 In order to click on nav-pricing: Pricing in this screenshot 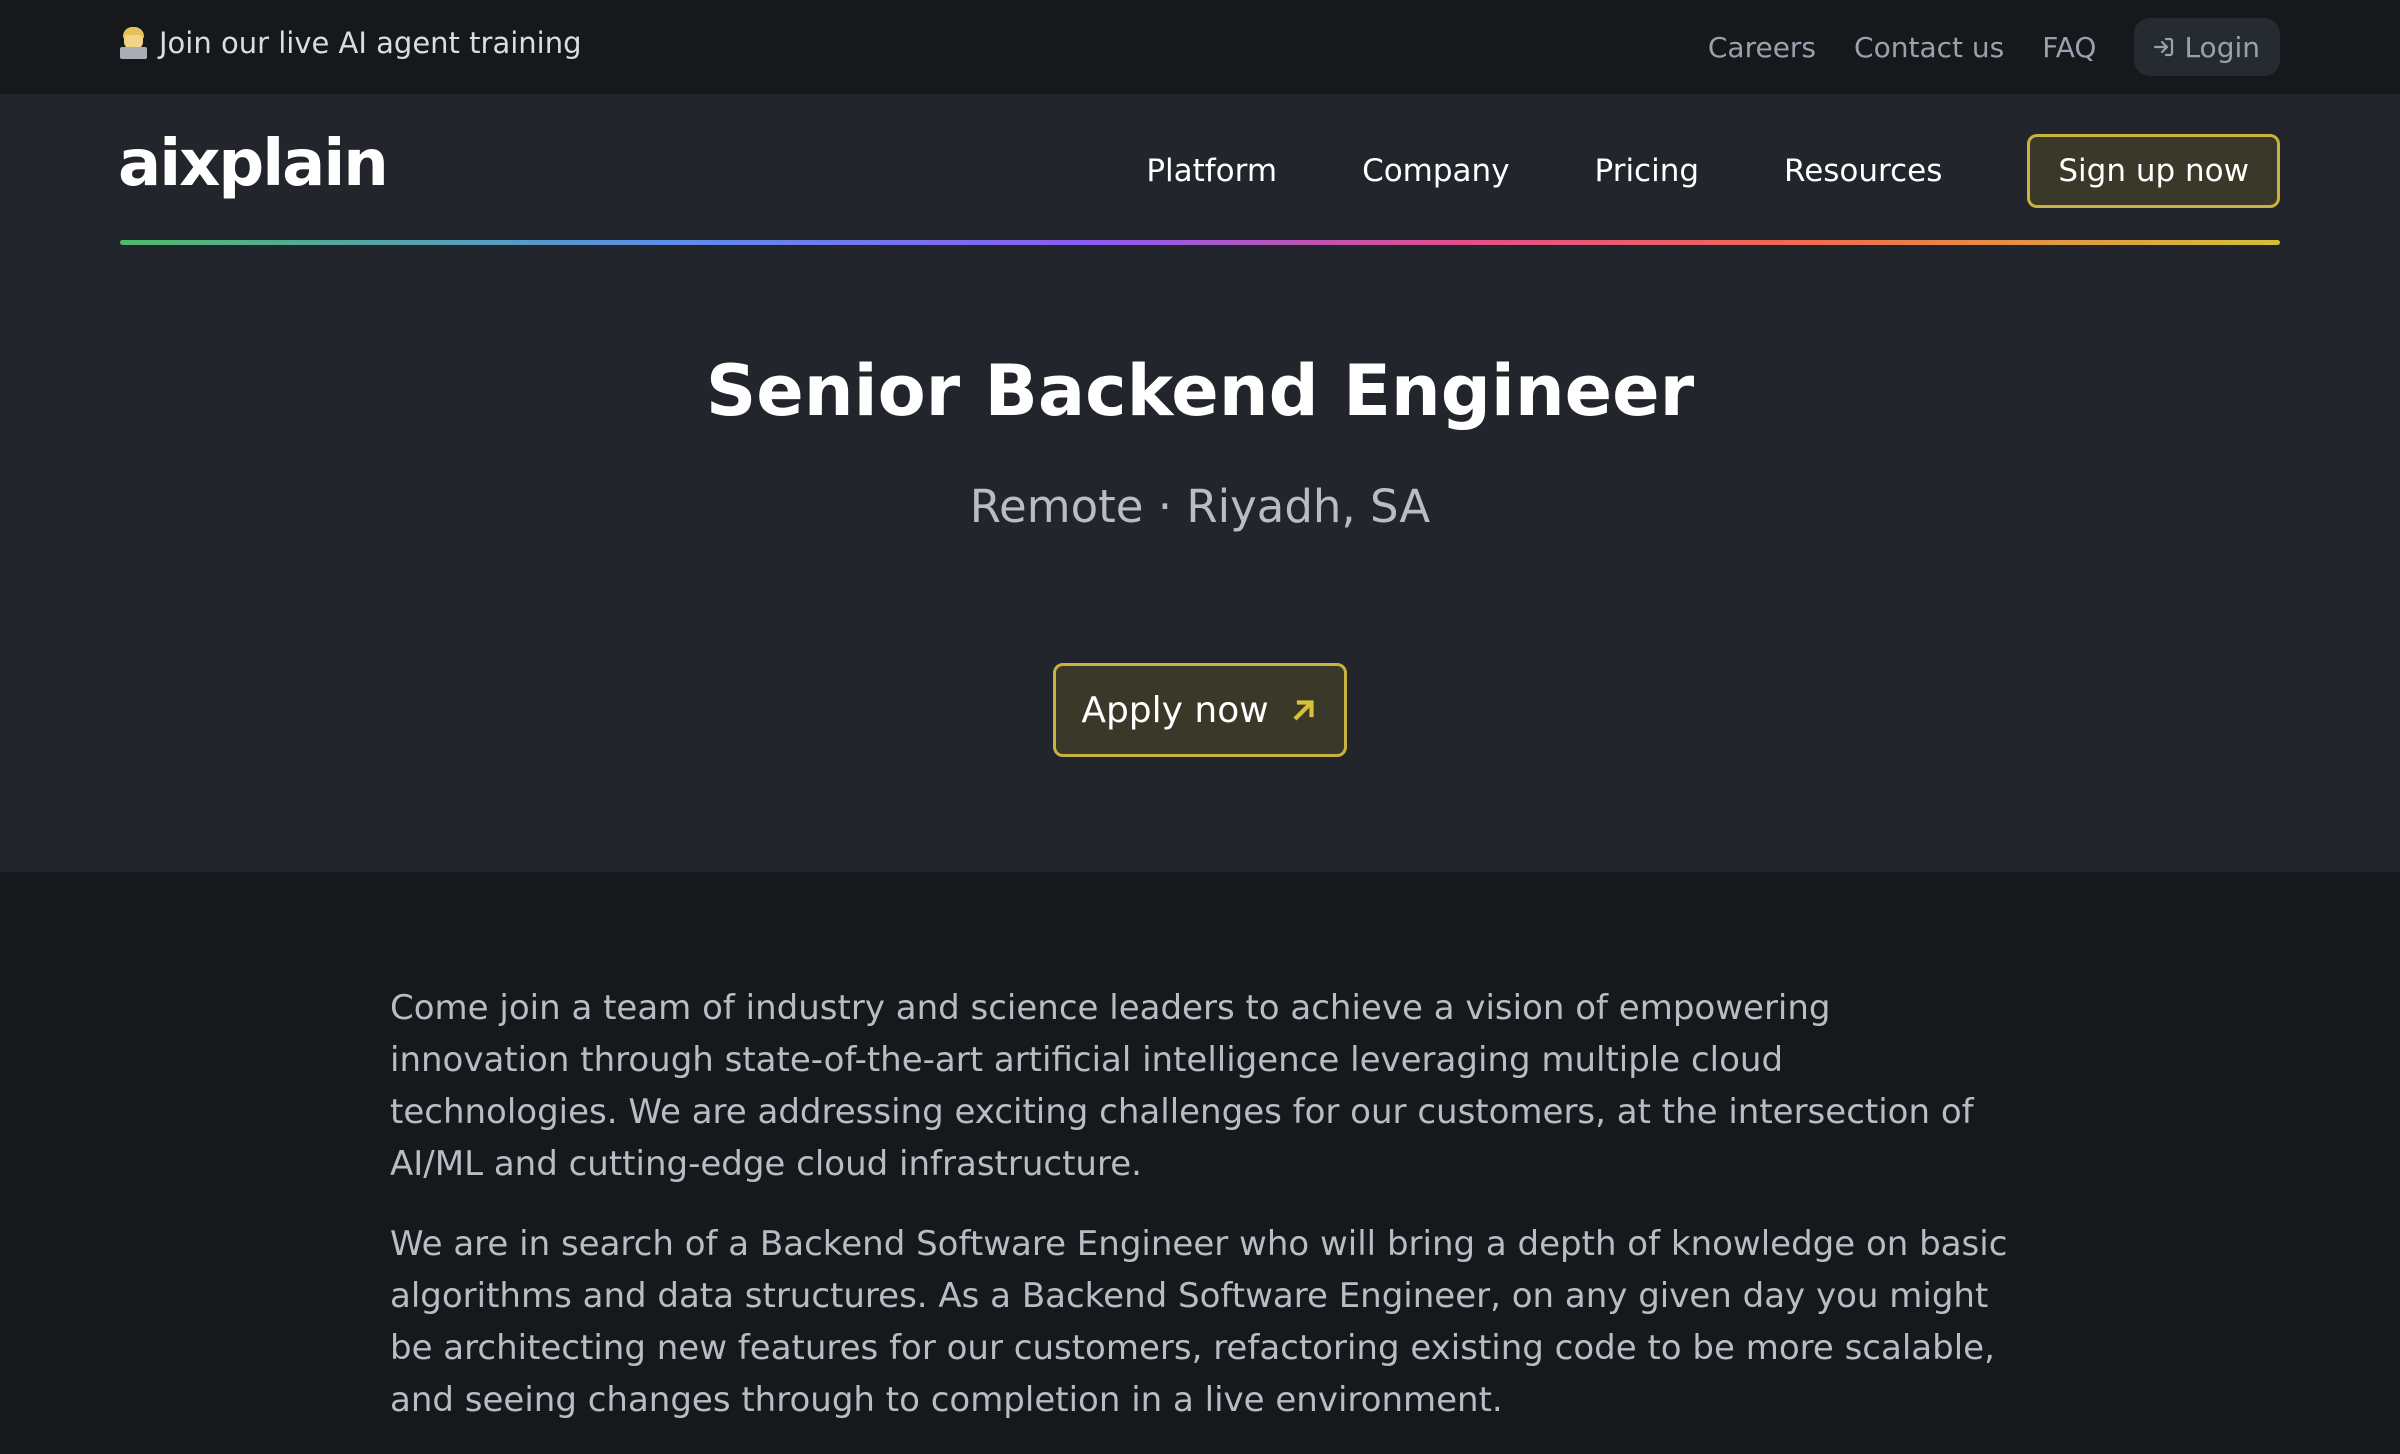, I will do `click(1647, 171)`.